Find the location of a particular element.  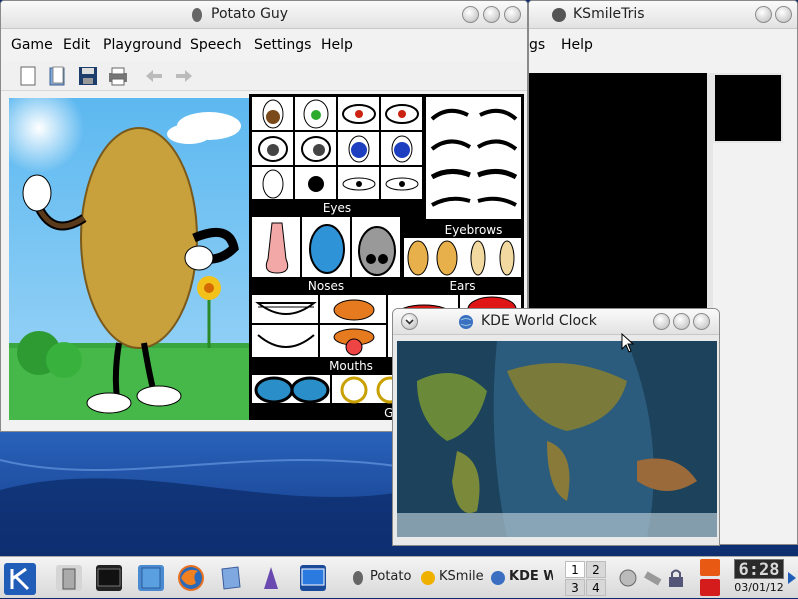

ksmiletris-title: KSmileTris is located at coordinates (609, 14).